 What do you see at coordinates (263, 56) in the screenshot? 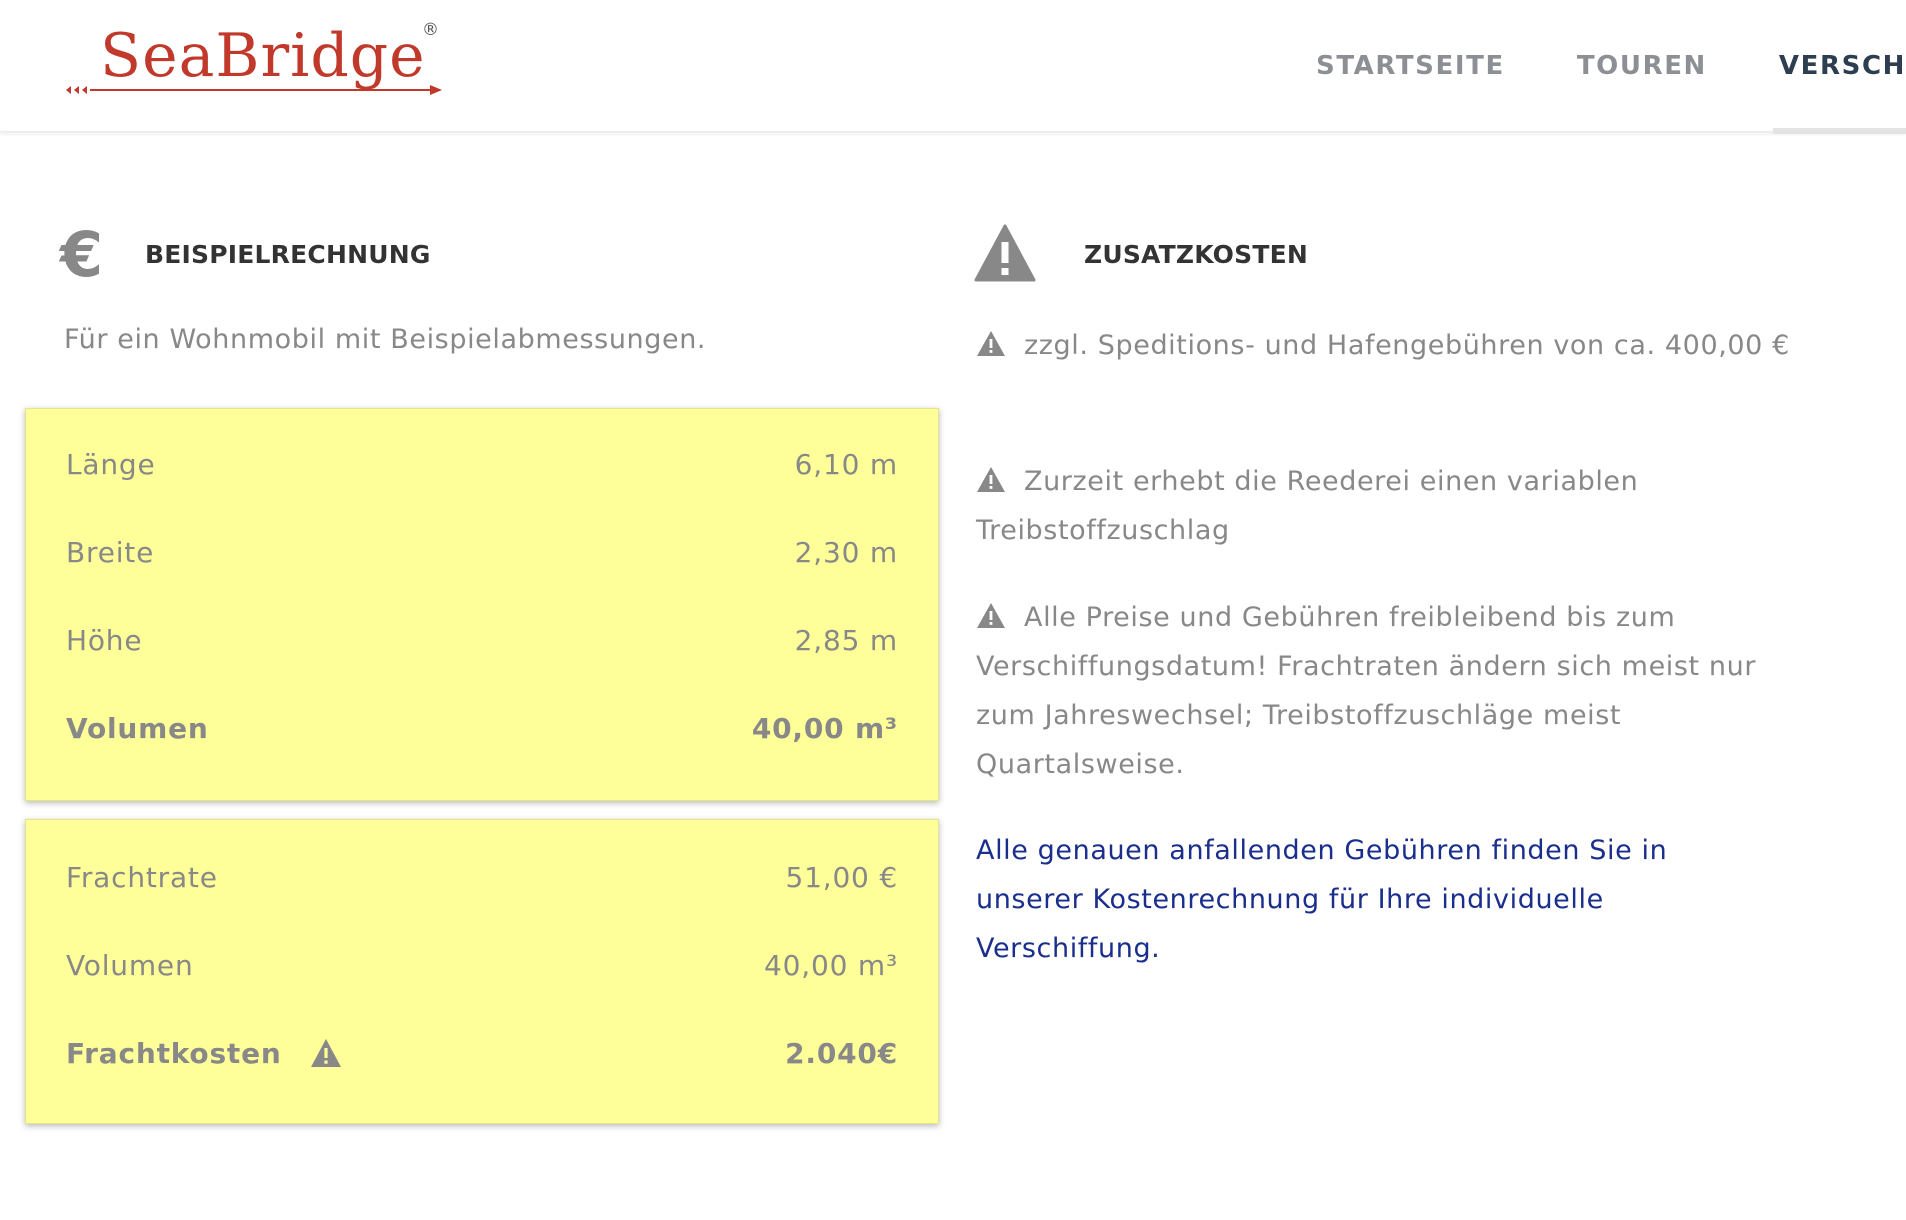
I see `logo-wordmark: SeaBridge` at bounding box center [263, 56].